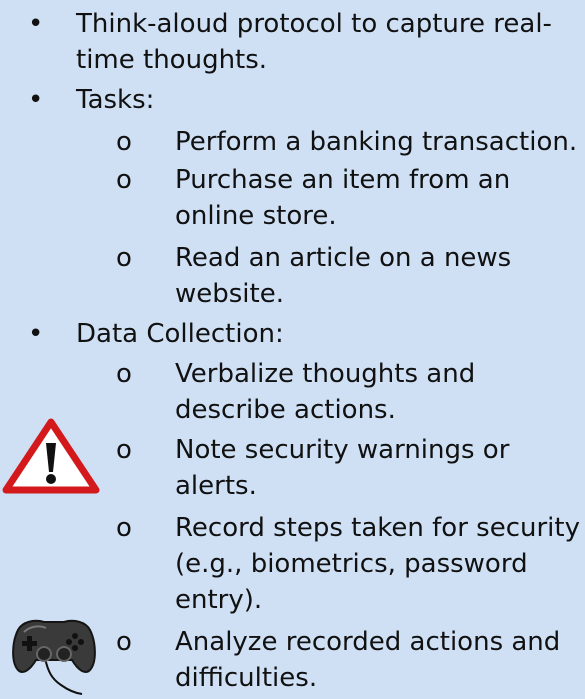 Image resolution: width=585 pixels, height=699 pixels. I want to click on bullet-text-line: time thoughts., so click(172, 60).